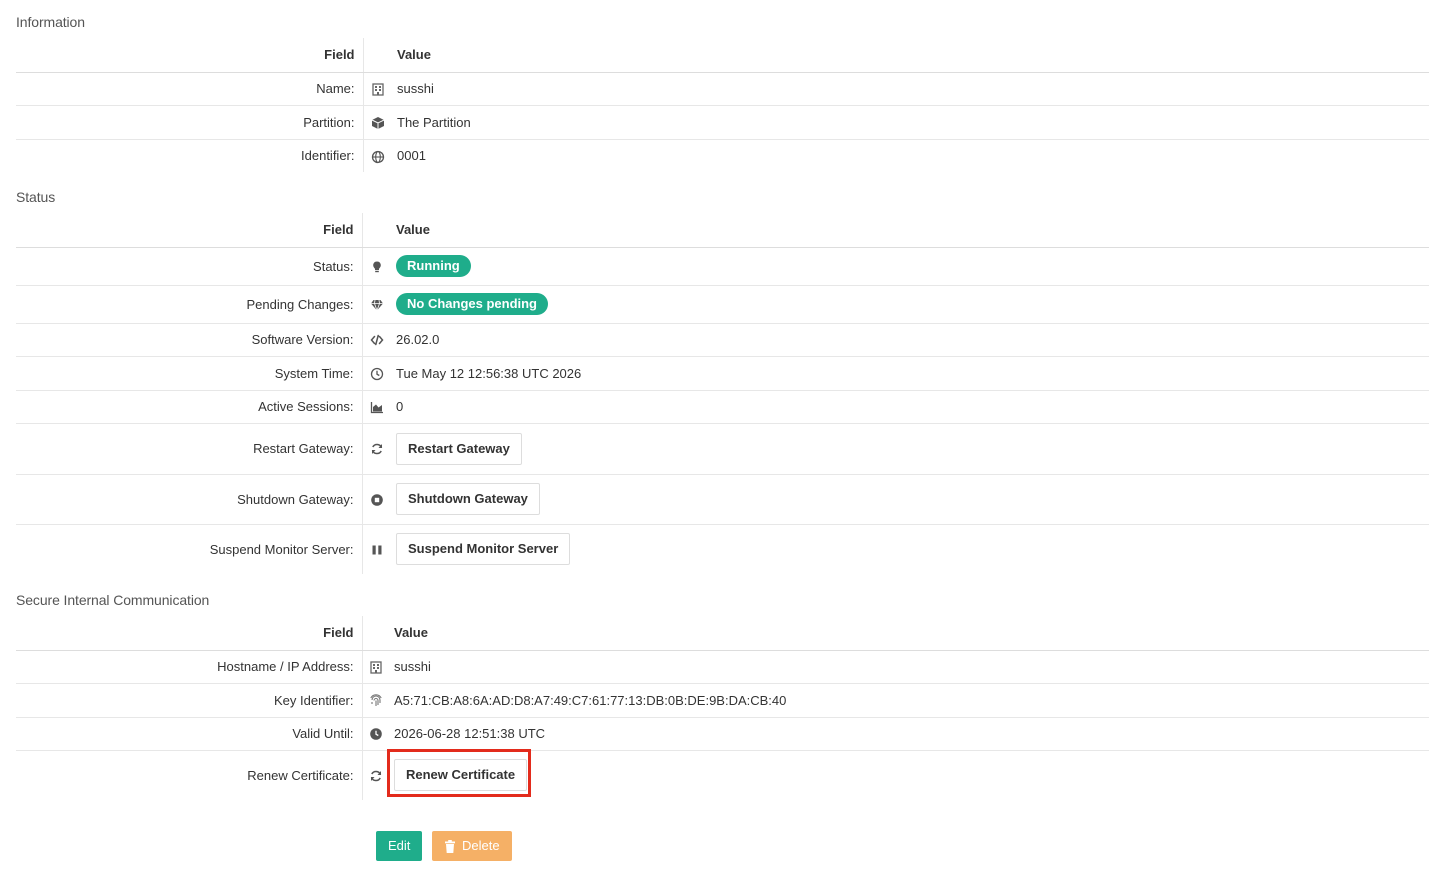  I want to click on row-value: 26.02.0, so click(910, 340).